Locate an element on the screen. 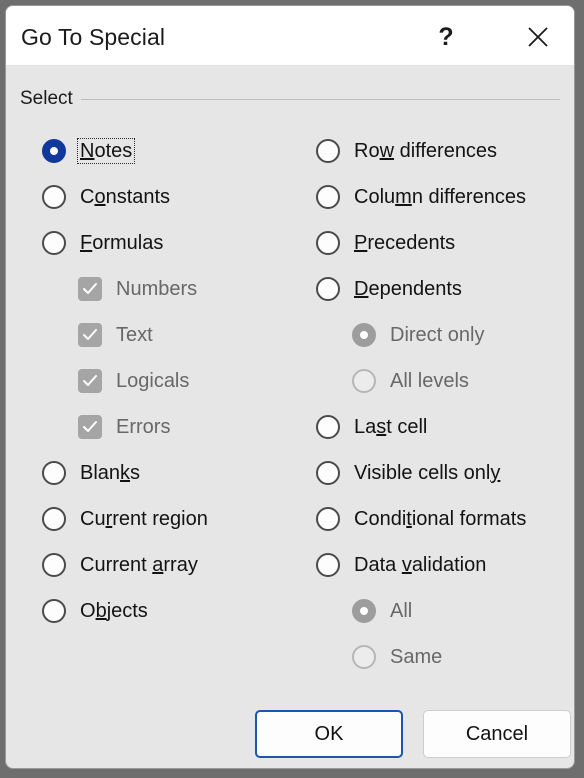 The width and height of the screenshot is (584, 778). option-notes: Notes is located at coordinates (89, 151).